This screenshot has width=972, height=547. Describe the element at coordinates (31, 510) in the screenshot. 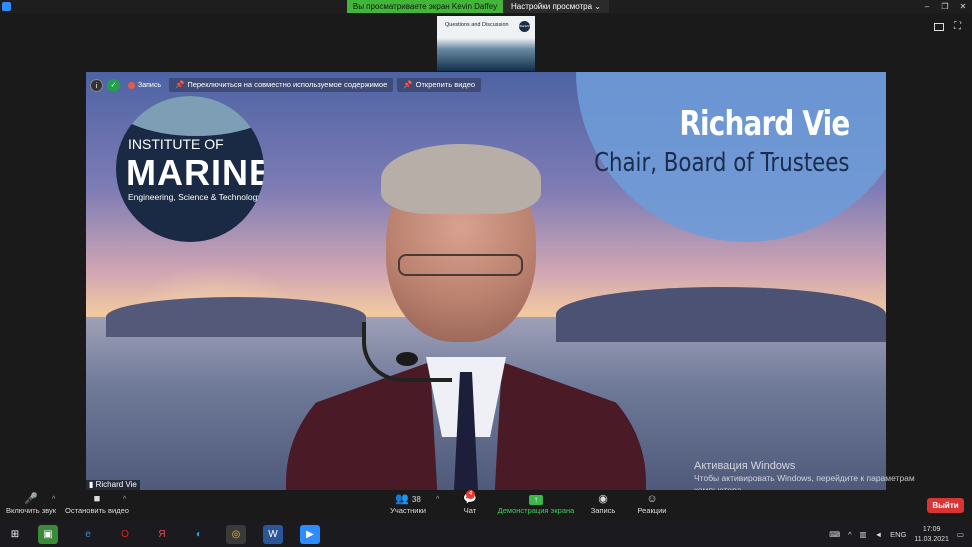

I see `unmute-label: Включить звук` at that location.